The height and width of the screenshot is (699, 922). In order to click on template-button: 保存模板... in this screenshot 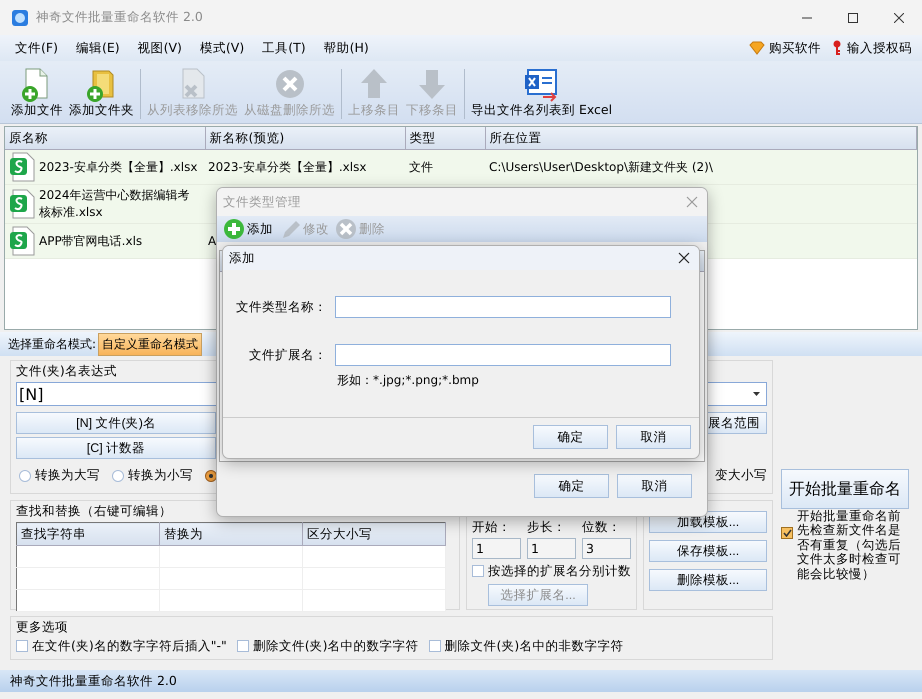, I will do `click(708, 551)`.